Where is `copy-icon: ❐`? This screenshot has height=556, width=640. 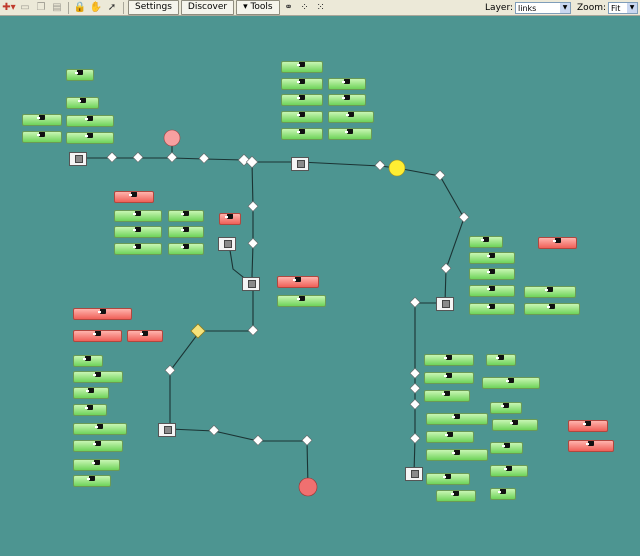
copy-icon: ❐ is located at coordinates (41, 8).